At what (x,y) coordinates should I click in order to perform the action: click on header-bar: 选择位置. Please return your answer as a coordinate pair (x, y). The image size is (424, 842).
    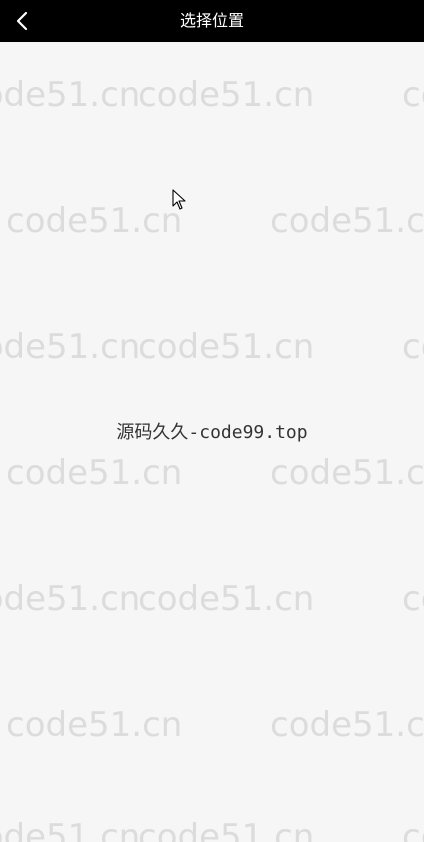
    Looking at the image, I should click on (212, 21).